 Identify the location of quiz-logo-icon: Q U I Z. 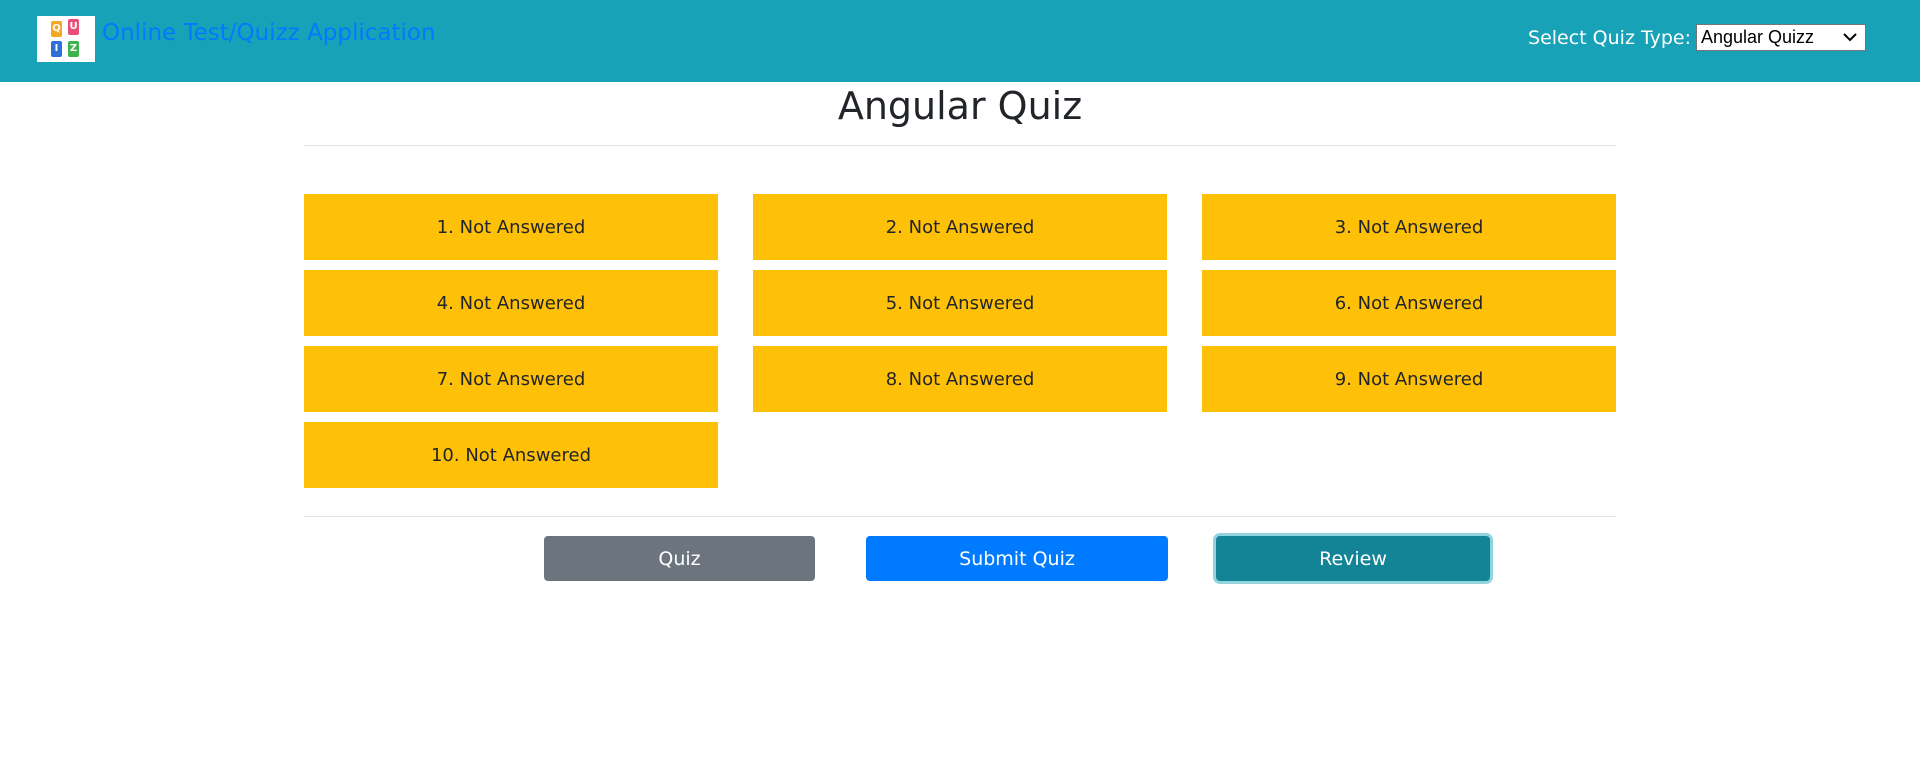
(66, 39).